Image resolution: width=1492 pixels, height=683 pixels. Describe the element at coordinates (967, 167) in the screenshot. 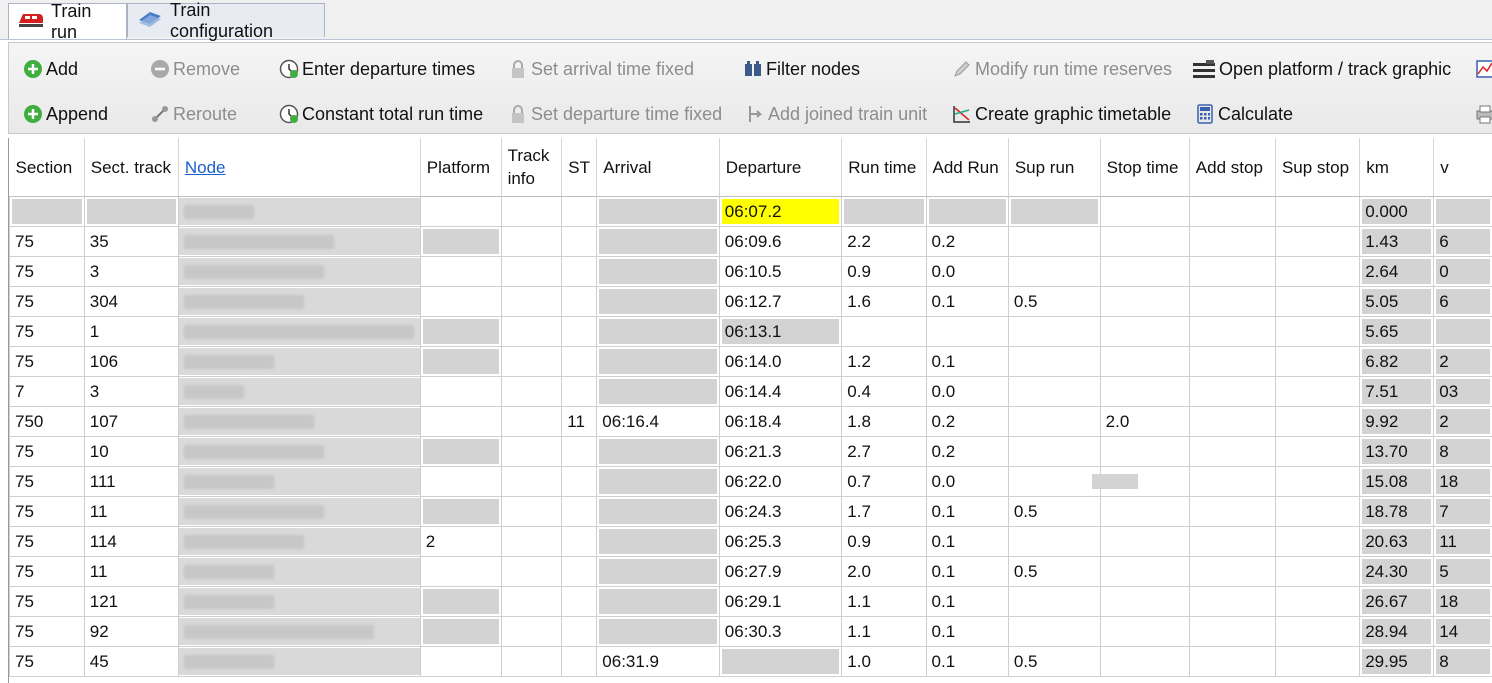

I see `column-header-add-run: Add Run` at that location.